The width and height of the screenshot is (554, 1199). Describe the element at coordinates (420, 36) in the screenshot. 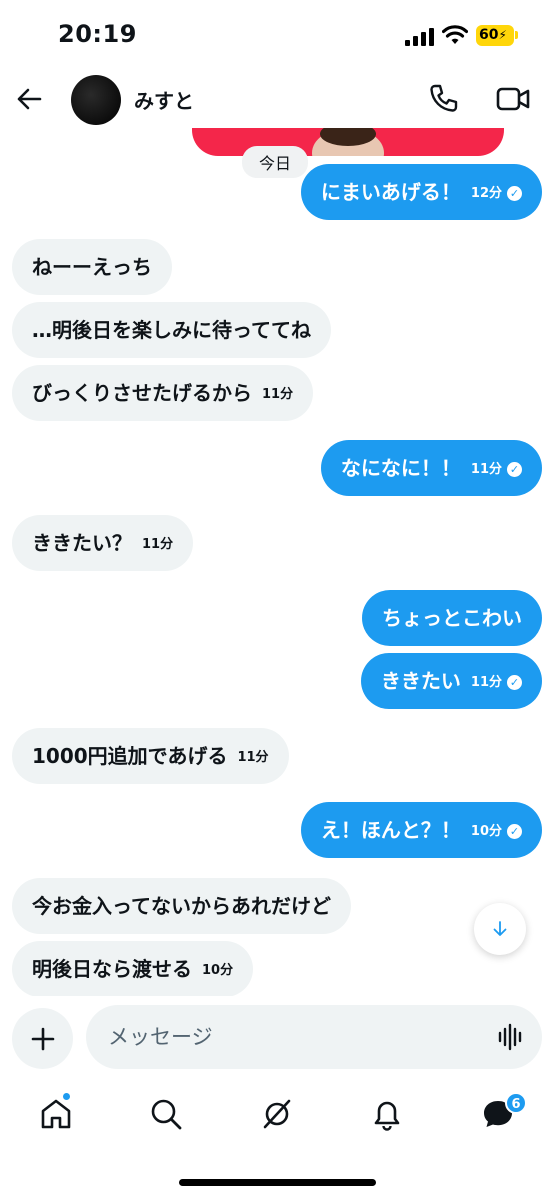

I see `cellular-signal-icon` at that location.